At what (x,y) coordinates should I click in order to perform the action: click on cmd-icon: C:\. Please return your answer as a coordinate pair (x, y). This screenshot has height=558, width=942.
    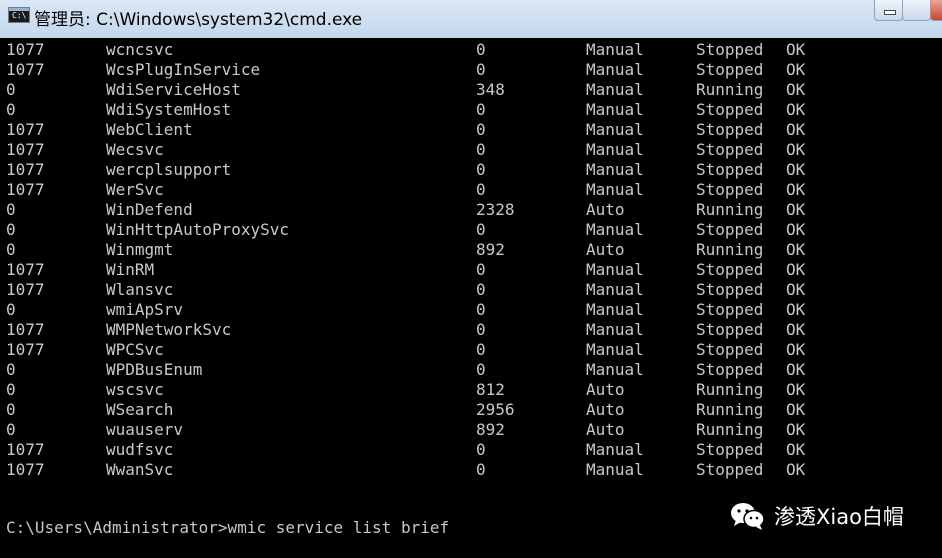
    Looking at the image, I should click on (19, 15).